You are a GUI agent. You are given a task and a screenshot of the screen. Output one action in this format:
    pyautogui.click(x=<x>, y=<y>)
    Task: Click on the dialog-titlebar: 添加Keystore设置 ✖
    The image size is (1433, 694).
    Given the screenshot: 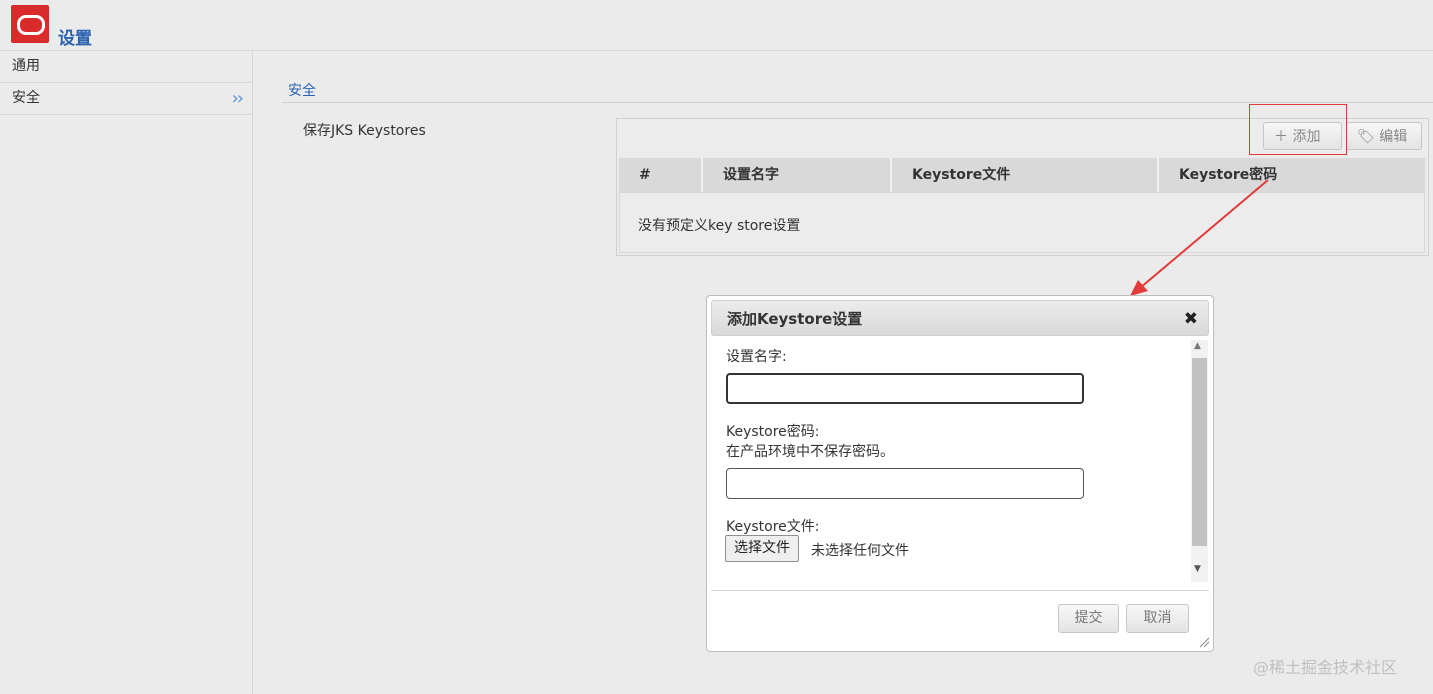 What is the action you would take?
    pyautogui.click(x=960, y=318)
    